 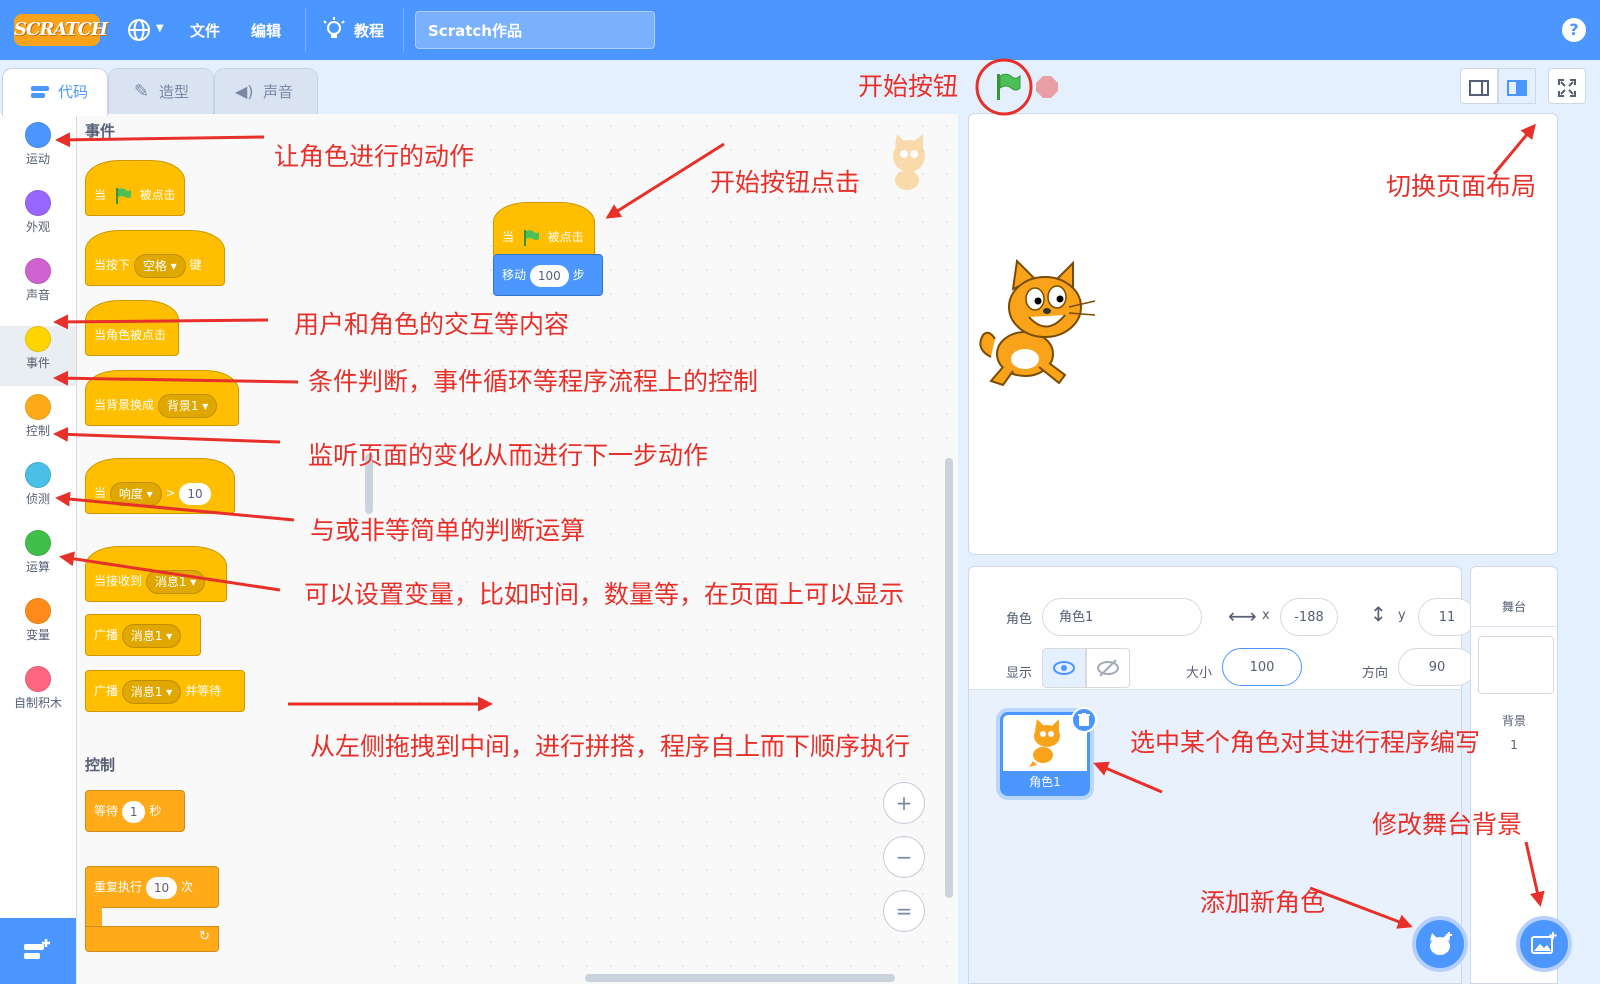 I want to click on file-menu: 文件, so click(x=205, y=30).